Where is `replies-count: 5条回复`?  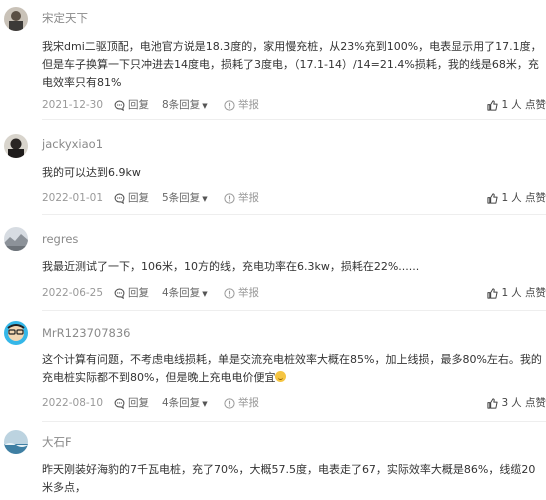
replies-count: 5条回复 is located at coordinates (181, 198).